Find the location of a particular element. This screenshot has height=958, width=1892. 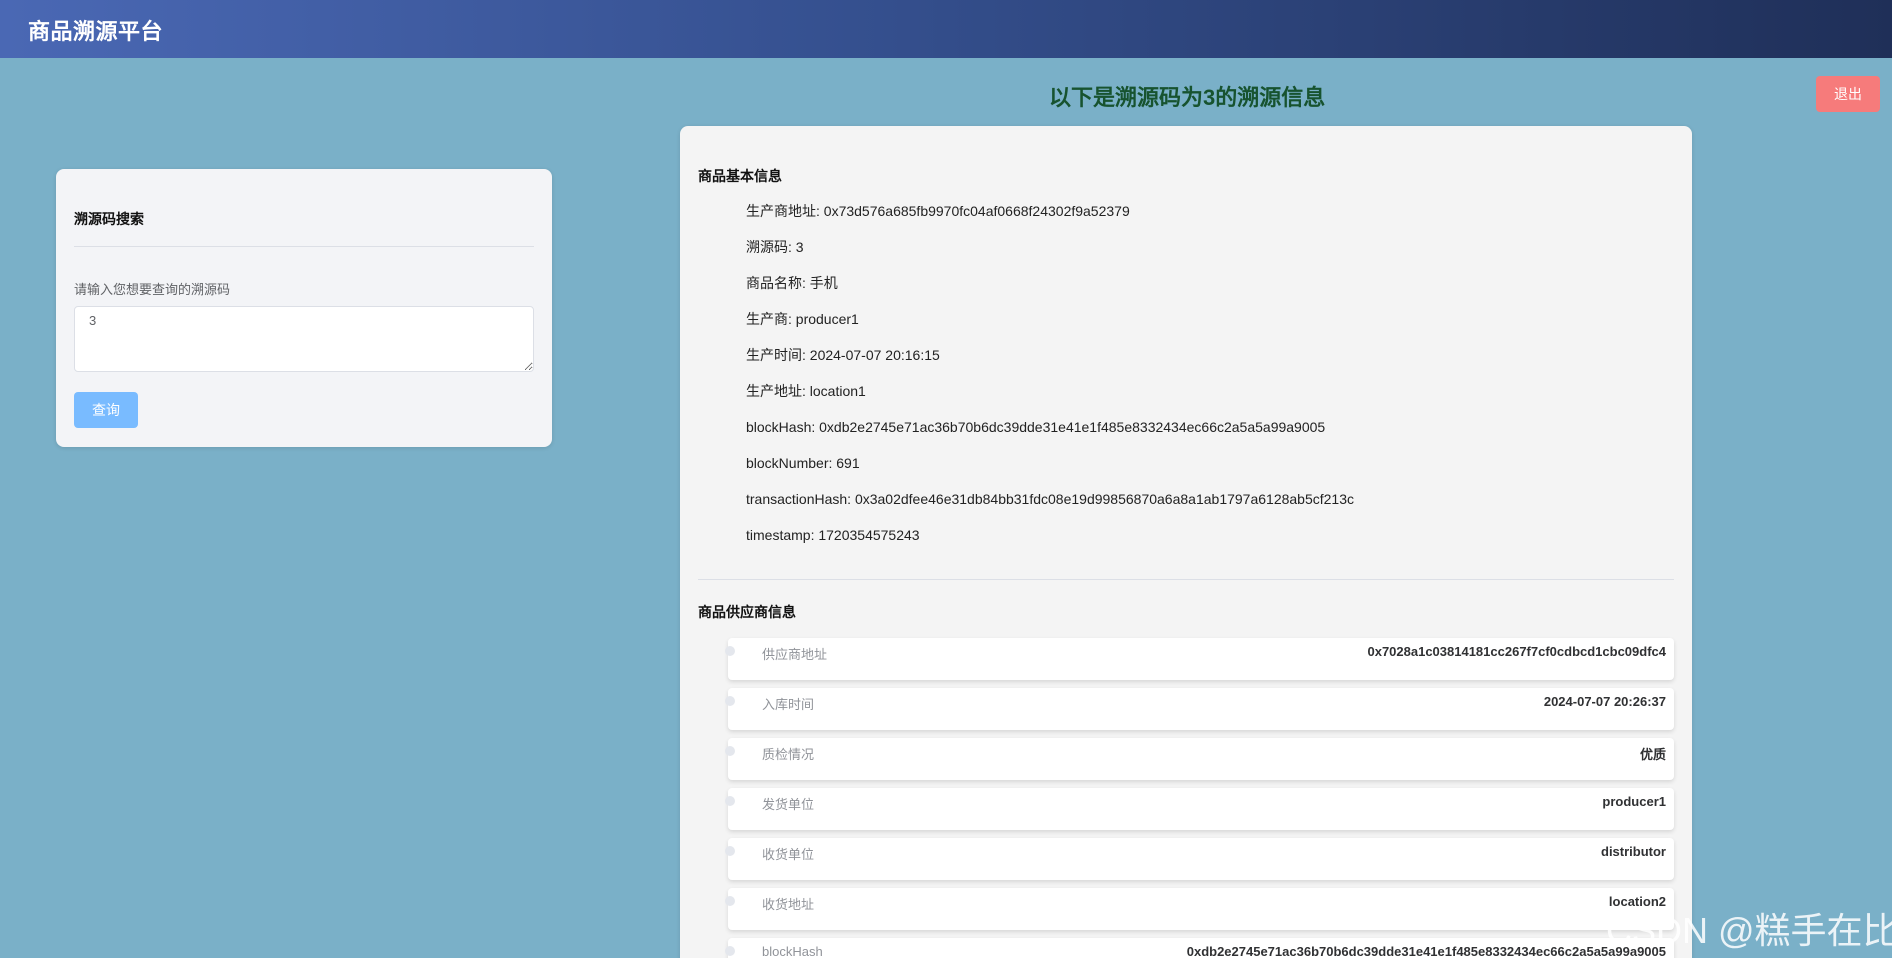

basic-info-item: blockNumber: 691 is located at coordinates (803, 463).